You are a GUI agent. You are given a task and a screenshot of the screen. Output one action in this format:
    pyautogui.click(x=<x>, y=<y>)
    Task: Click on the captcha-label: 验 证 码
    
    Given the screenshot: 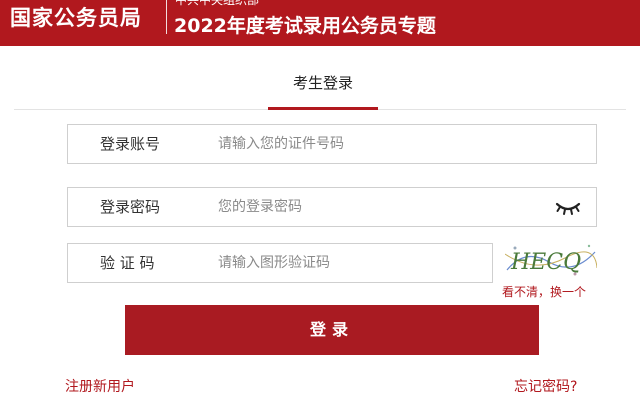 What is the action you would take?
    pyautogui.click(x=127, y=263)
    